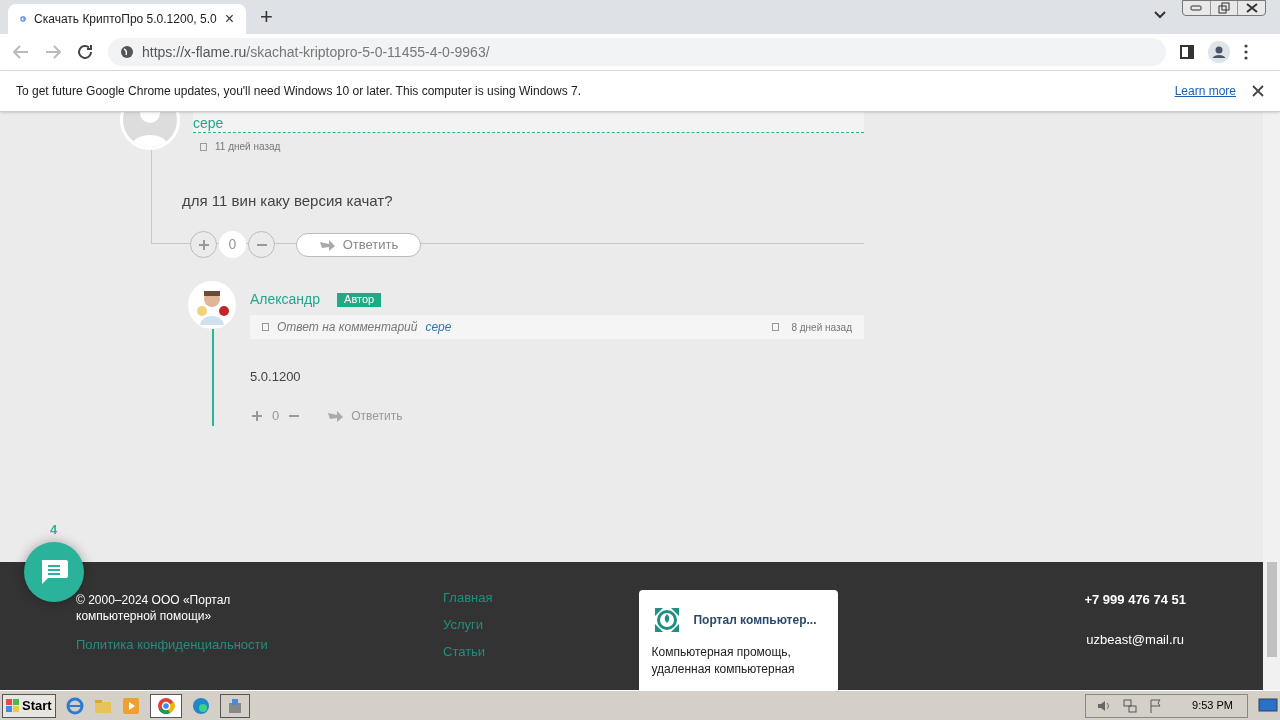 The image size is (1280, 720). I want to click on card-description: Компьютерная промощь, удаленная компьютерная, so click(723, 661).